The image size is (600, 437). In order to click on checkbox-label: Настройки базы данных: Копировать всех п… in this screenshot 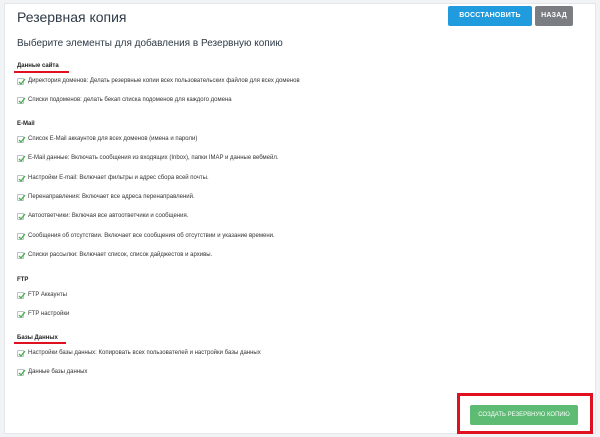, I will do `click(144, 353)`.